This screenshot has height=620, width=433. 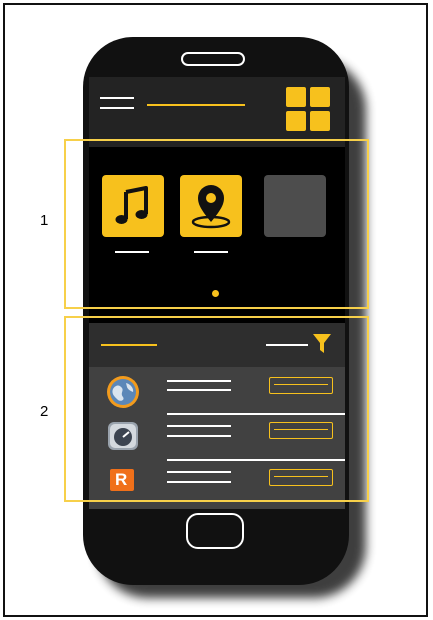 I want to click on grid-icon, so click(x=309, y=110).